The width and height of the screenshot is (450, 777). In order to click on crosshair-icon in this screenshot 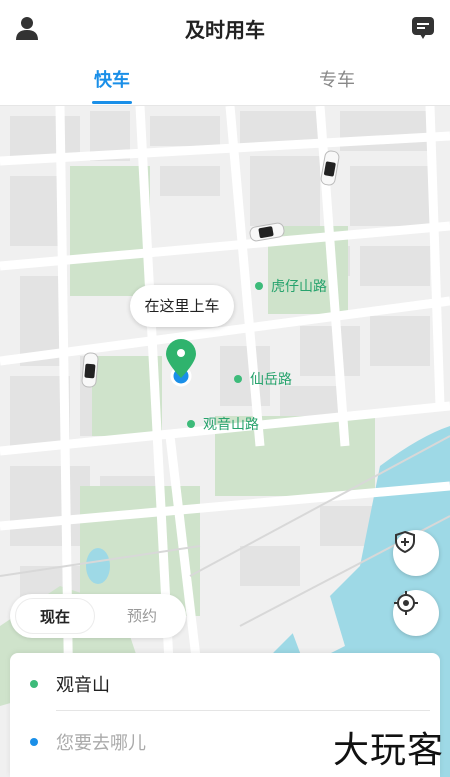, I will do `click(406, 603)`.